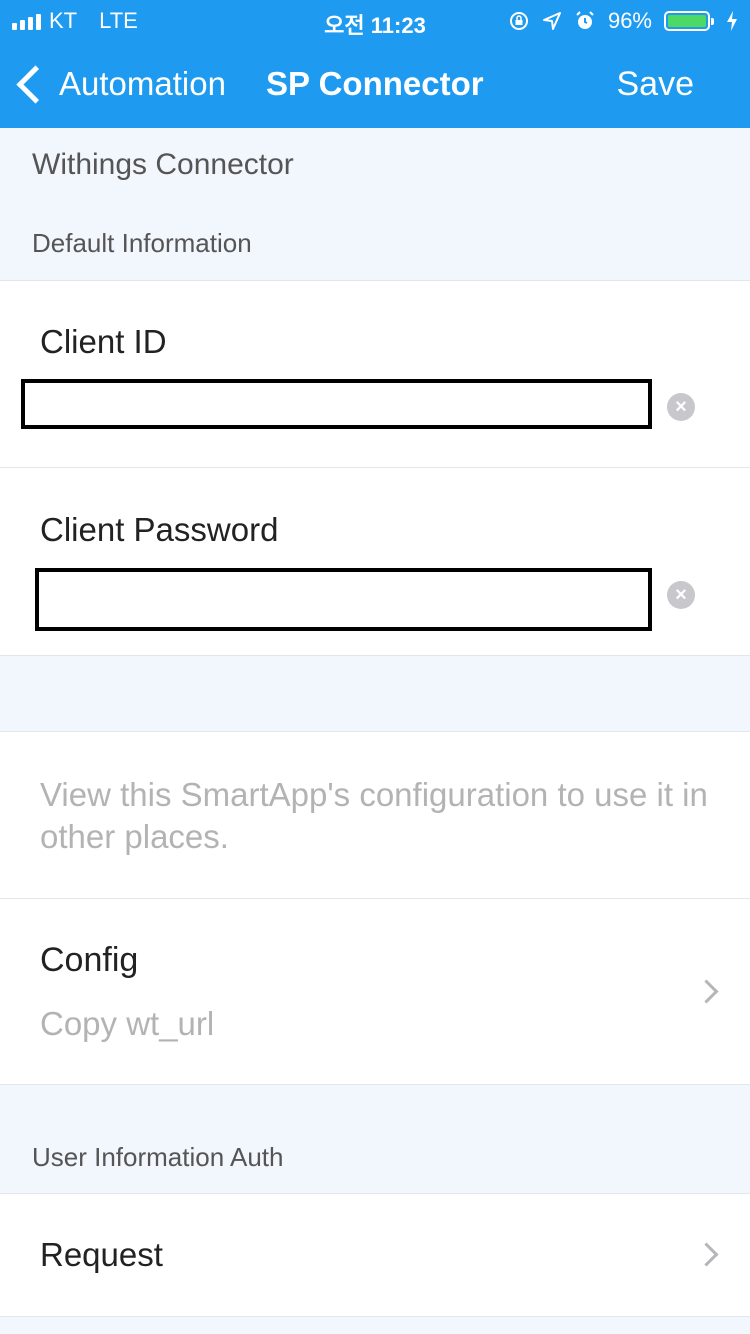 The width and height of the screenshot is (750, 1334). I want to click on chevron-left-icon, so click(35, 84).